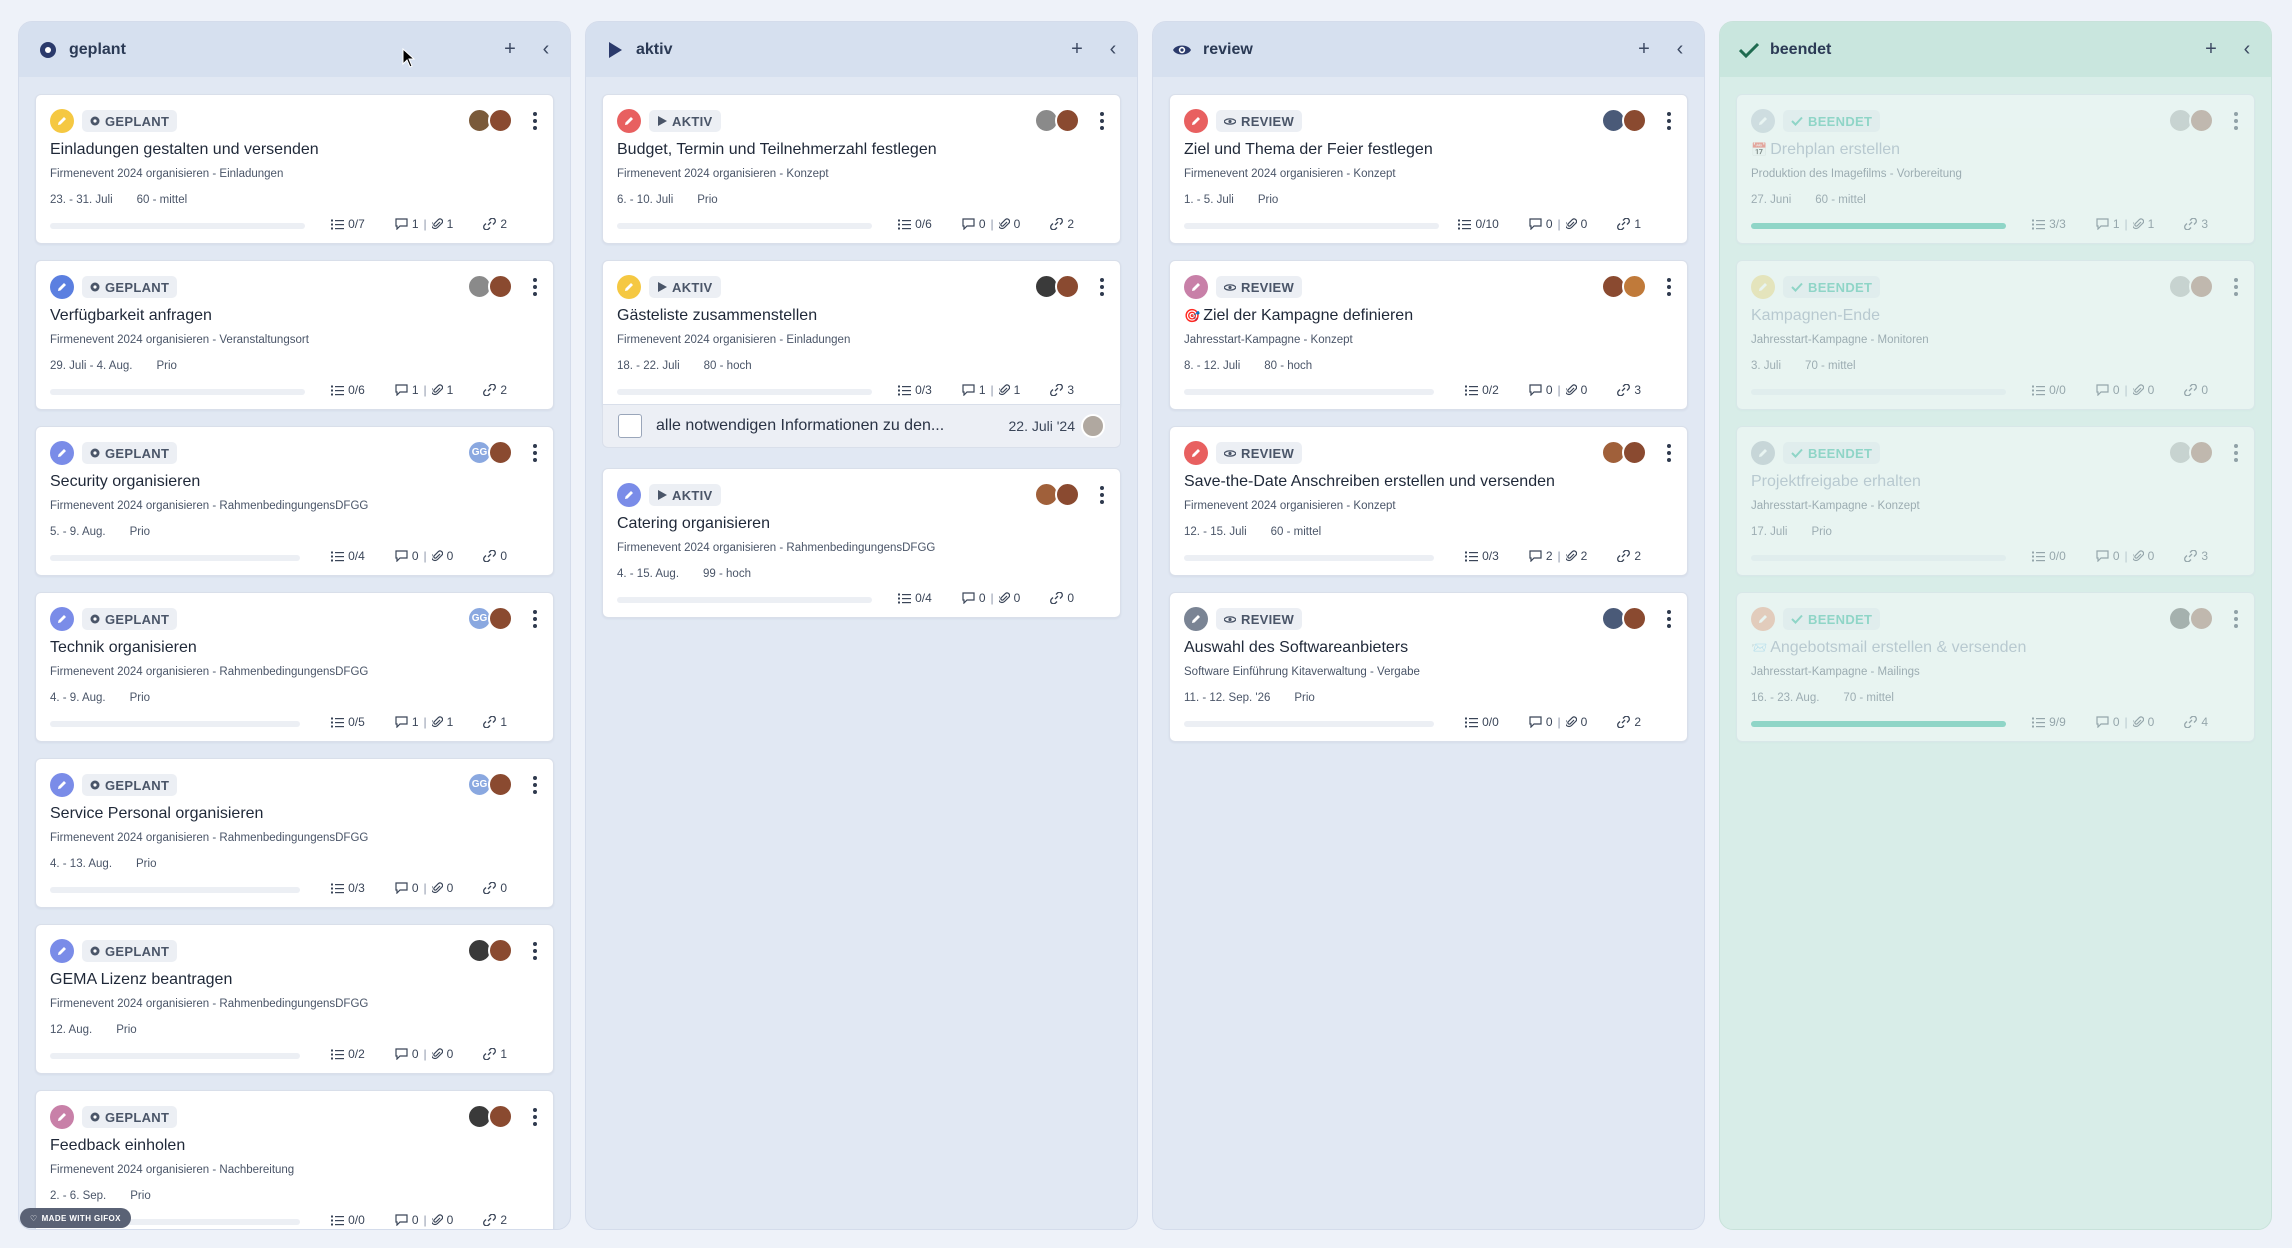 The image size is (2292, 1248). What do you see at coordinates (184, 150) in the screenshot?
I see `card-title: Einladungen gestalten und versenden` at bounding box center [184, 150].